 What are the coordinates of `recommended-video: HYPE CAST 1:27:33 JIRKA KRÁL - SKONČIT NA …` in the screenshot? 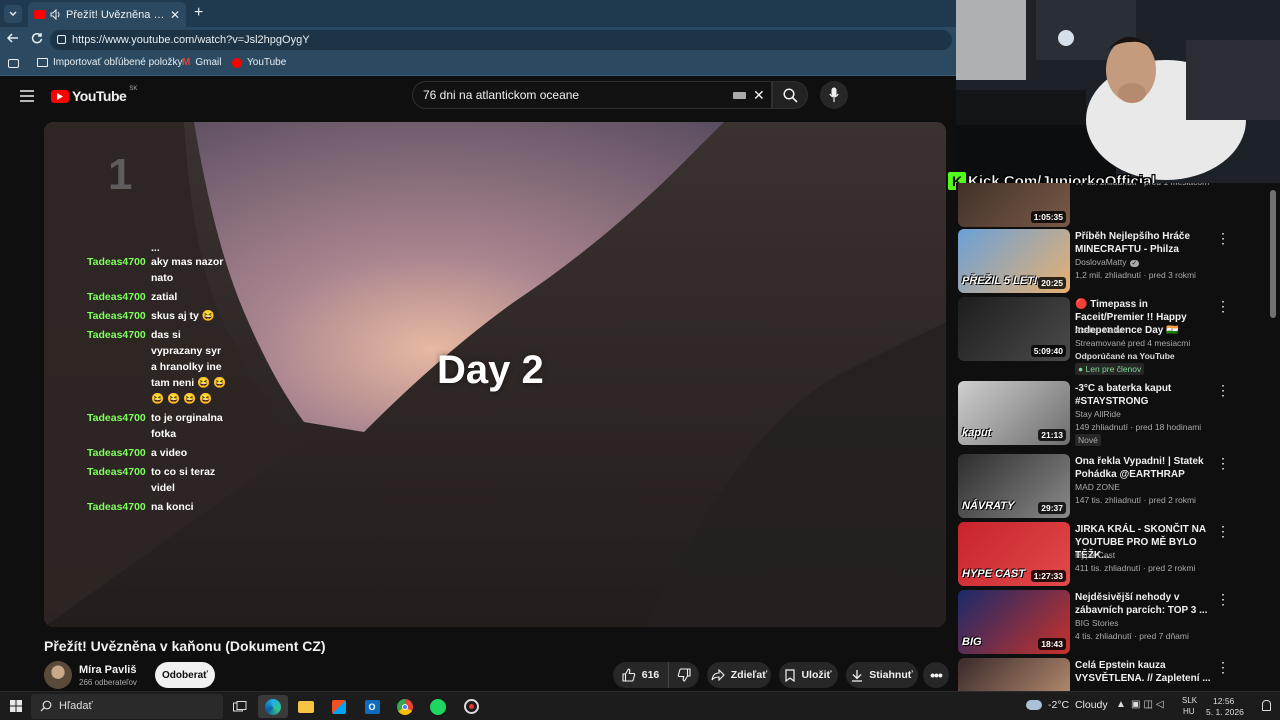 It's located at (1108, 555).